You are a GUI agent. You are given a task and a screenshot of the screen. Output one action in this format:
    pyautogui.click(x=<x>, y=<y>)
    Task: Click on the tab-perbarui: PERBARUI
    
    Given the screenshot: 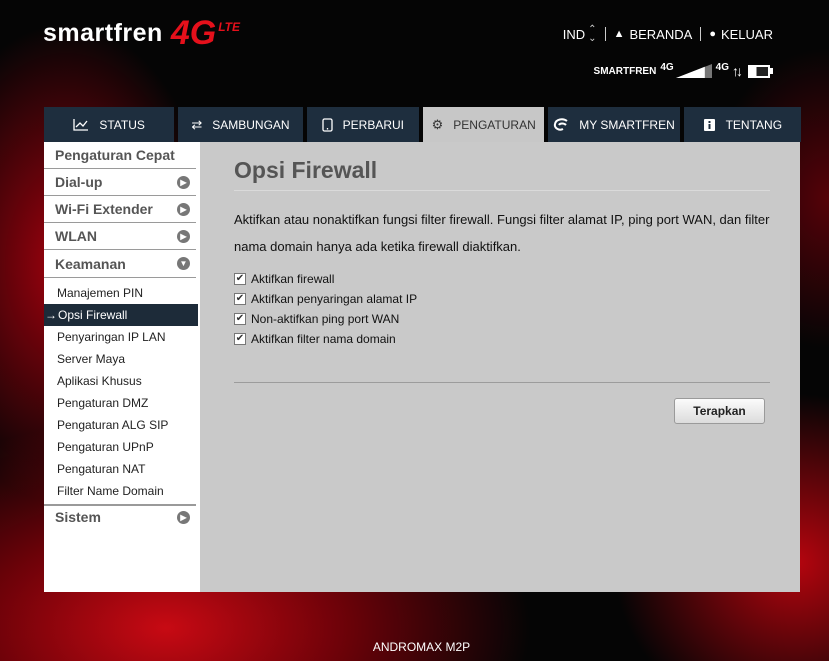 What is the action you would take?
    pyautogui.click(x=363, y=124)
    